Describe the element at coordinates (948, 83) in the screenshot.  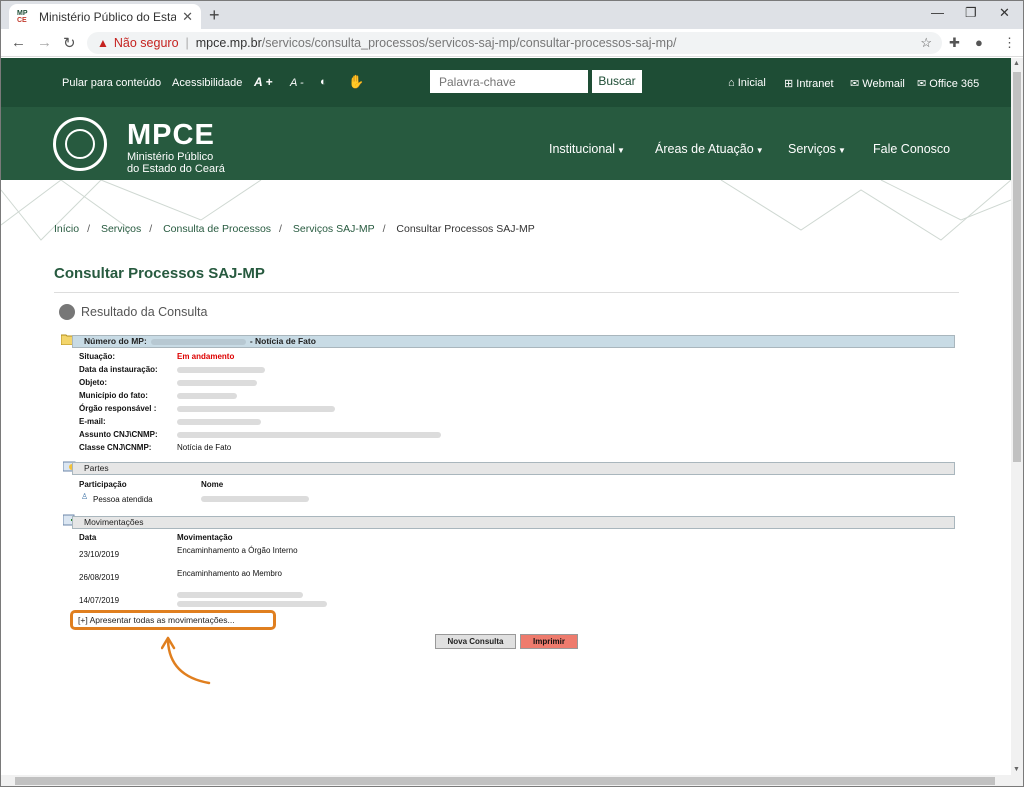
I see `office365-link: ✉ Office 365` at that location.